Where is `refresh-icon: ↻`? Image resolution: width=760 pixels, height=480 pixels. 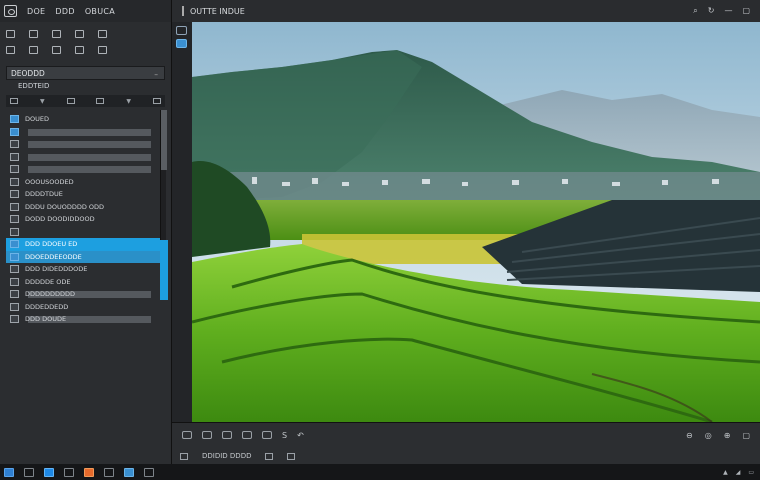 refresh-icon: ↻ is located at coordinates (711, 11).